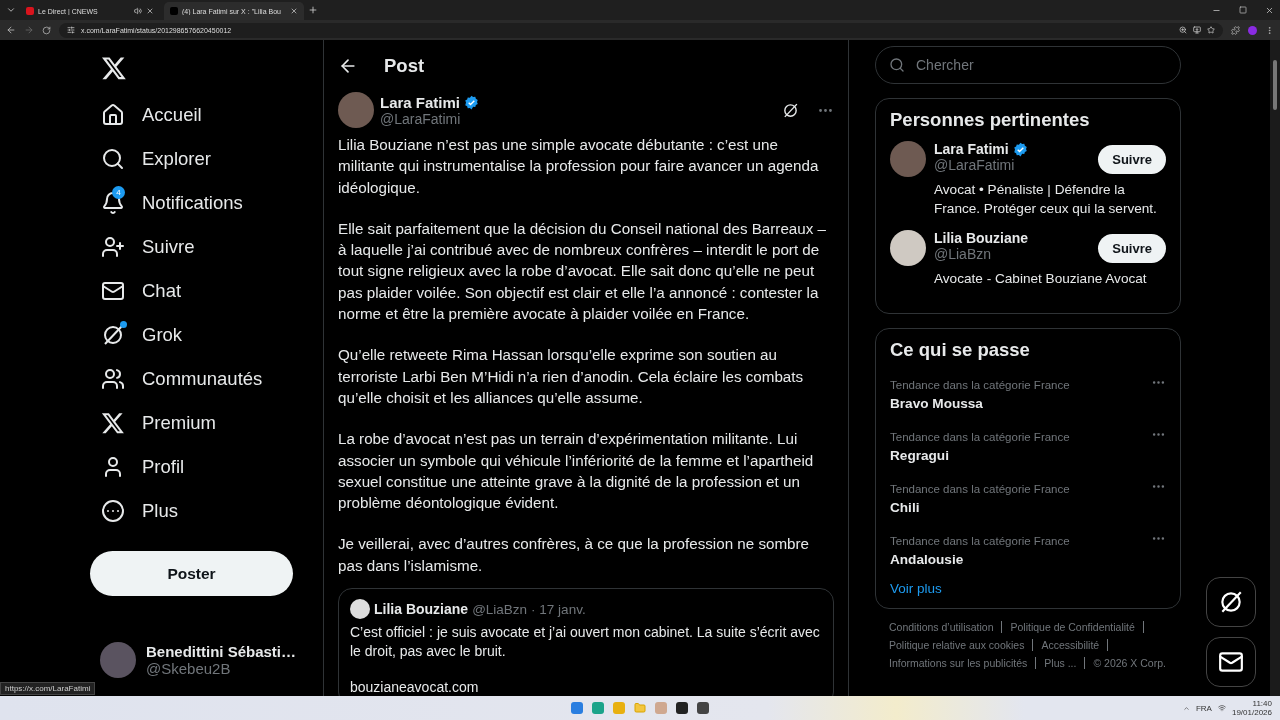 Image resolution: width=1280 pixels, height=720 pixels. What do you see at coordinates (113, 203) in the screenshot?
I see `bell-icon` at bounding box center [113, 203].